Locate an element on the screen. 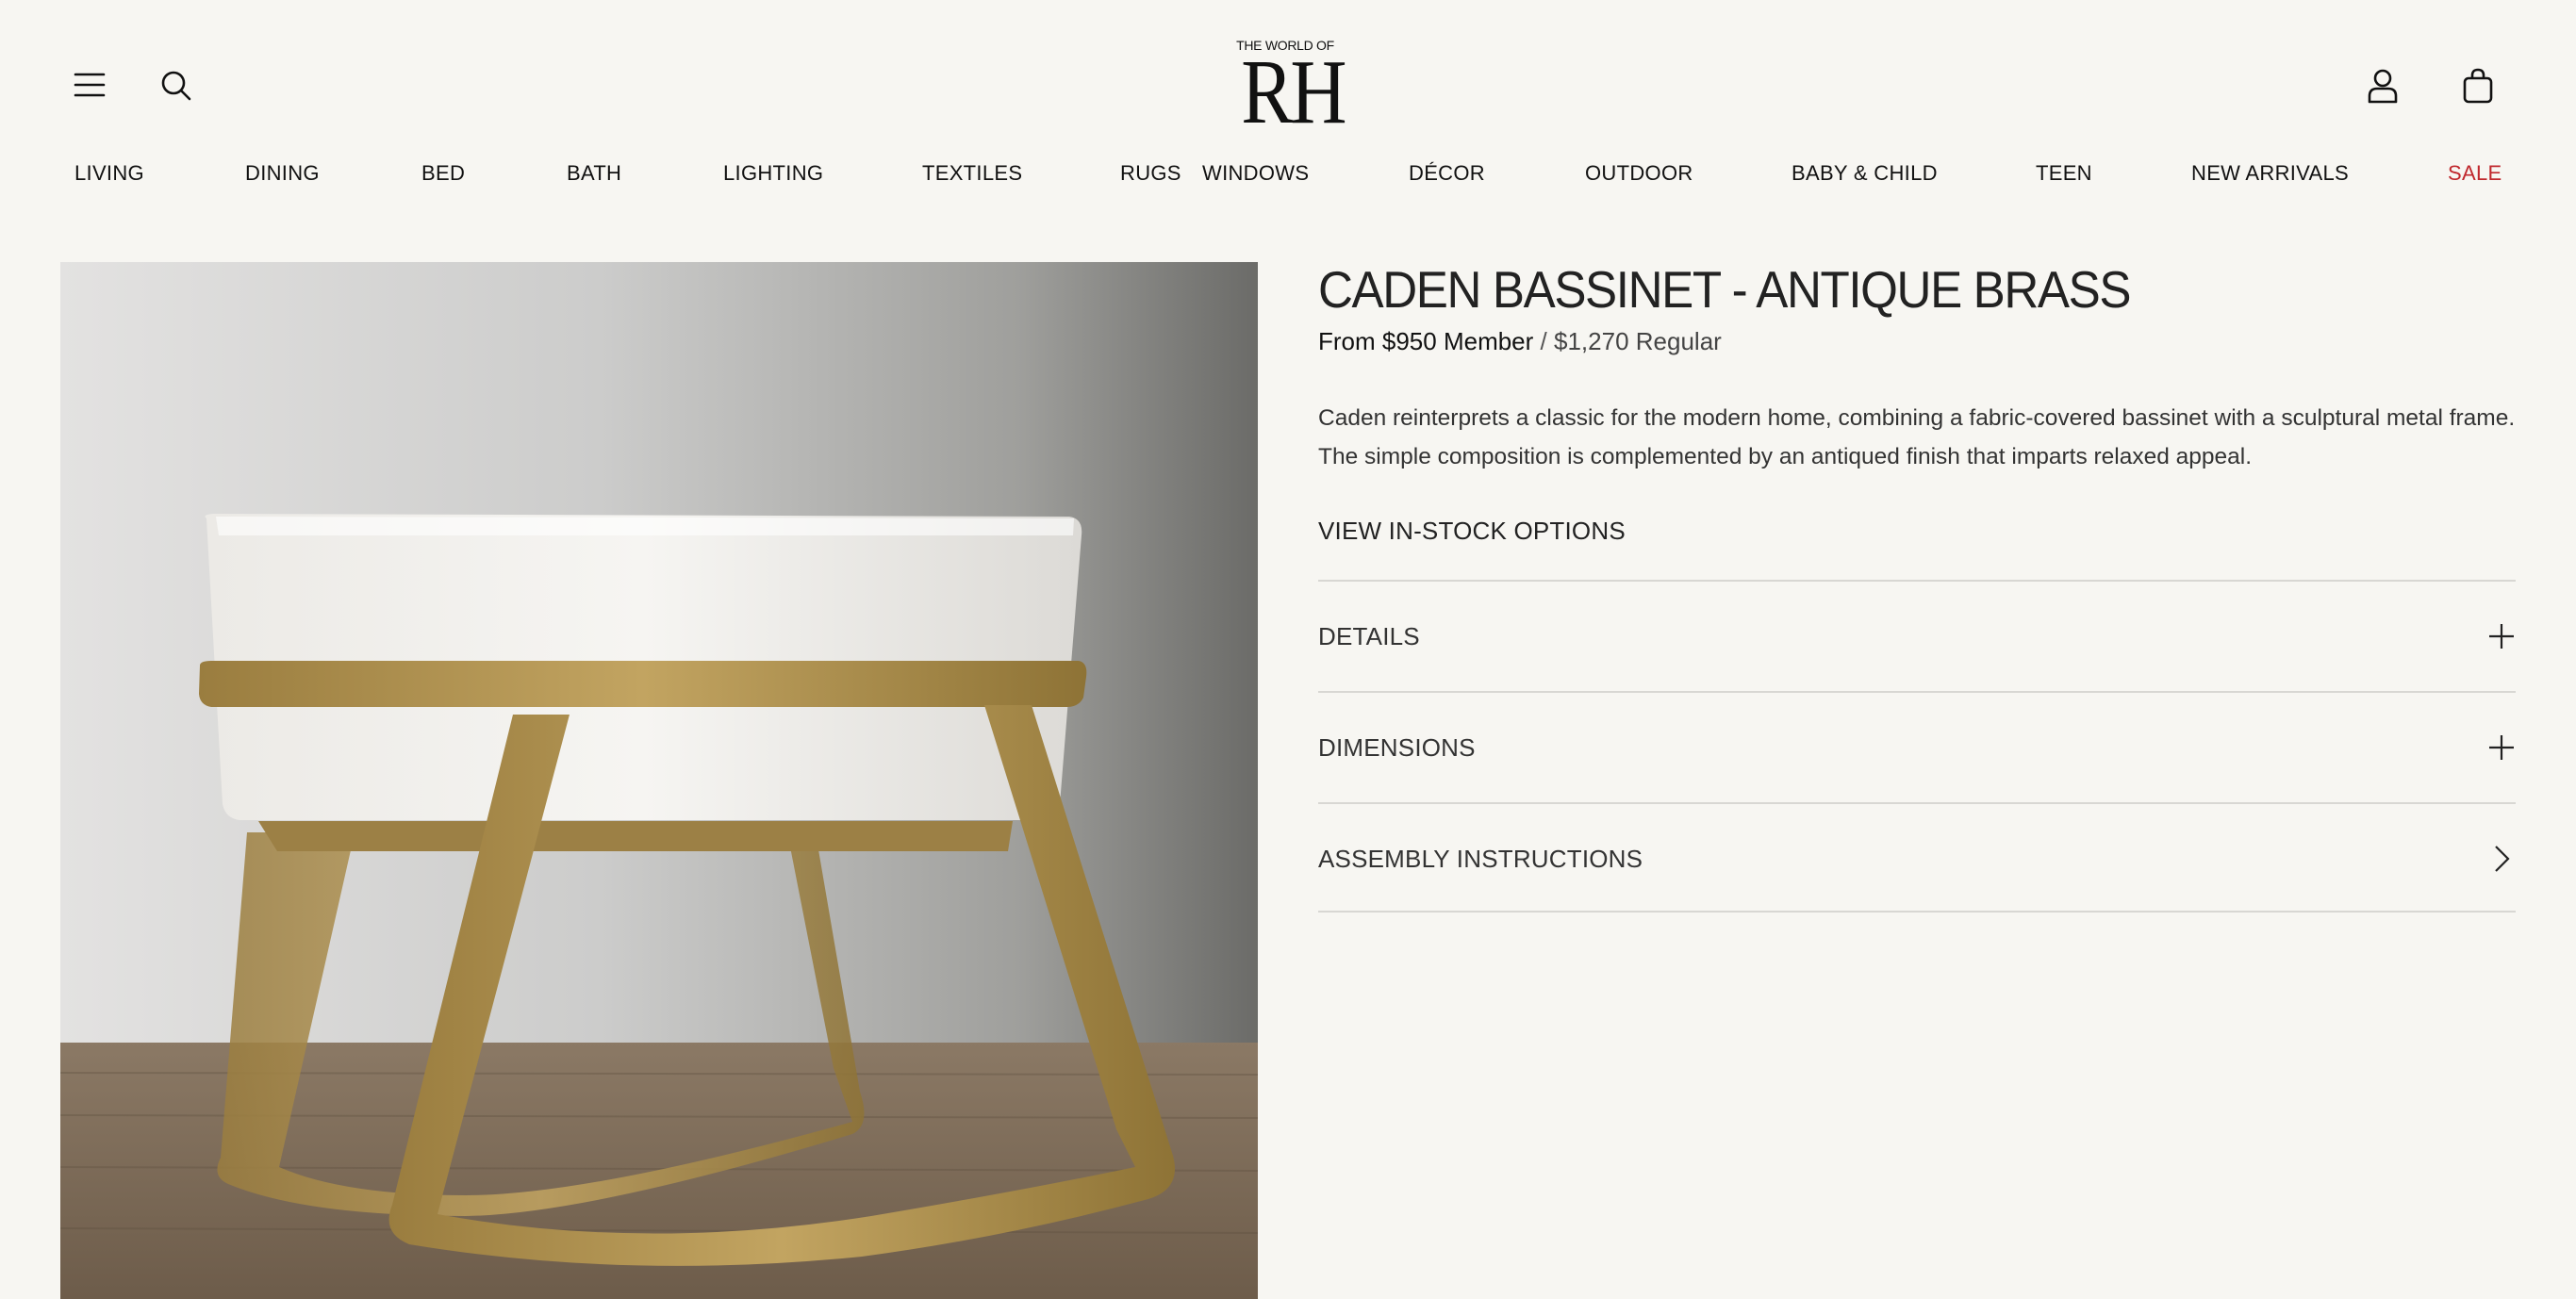 The width and height of the screenshot is (2576, 1299). rh-logo: THE WORLD OF RH is located at coordinates (1289, 90).